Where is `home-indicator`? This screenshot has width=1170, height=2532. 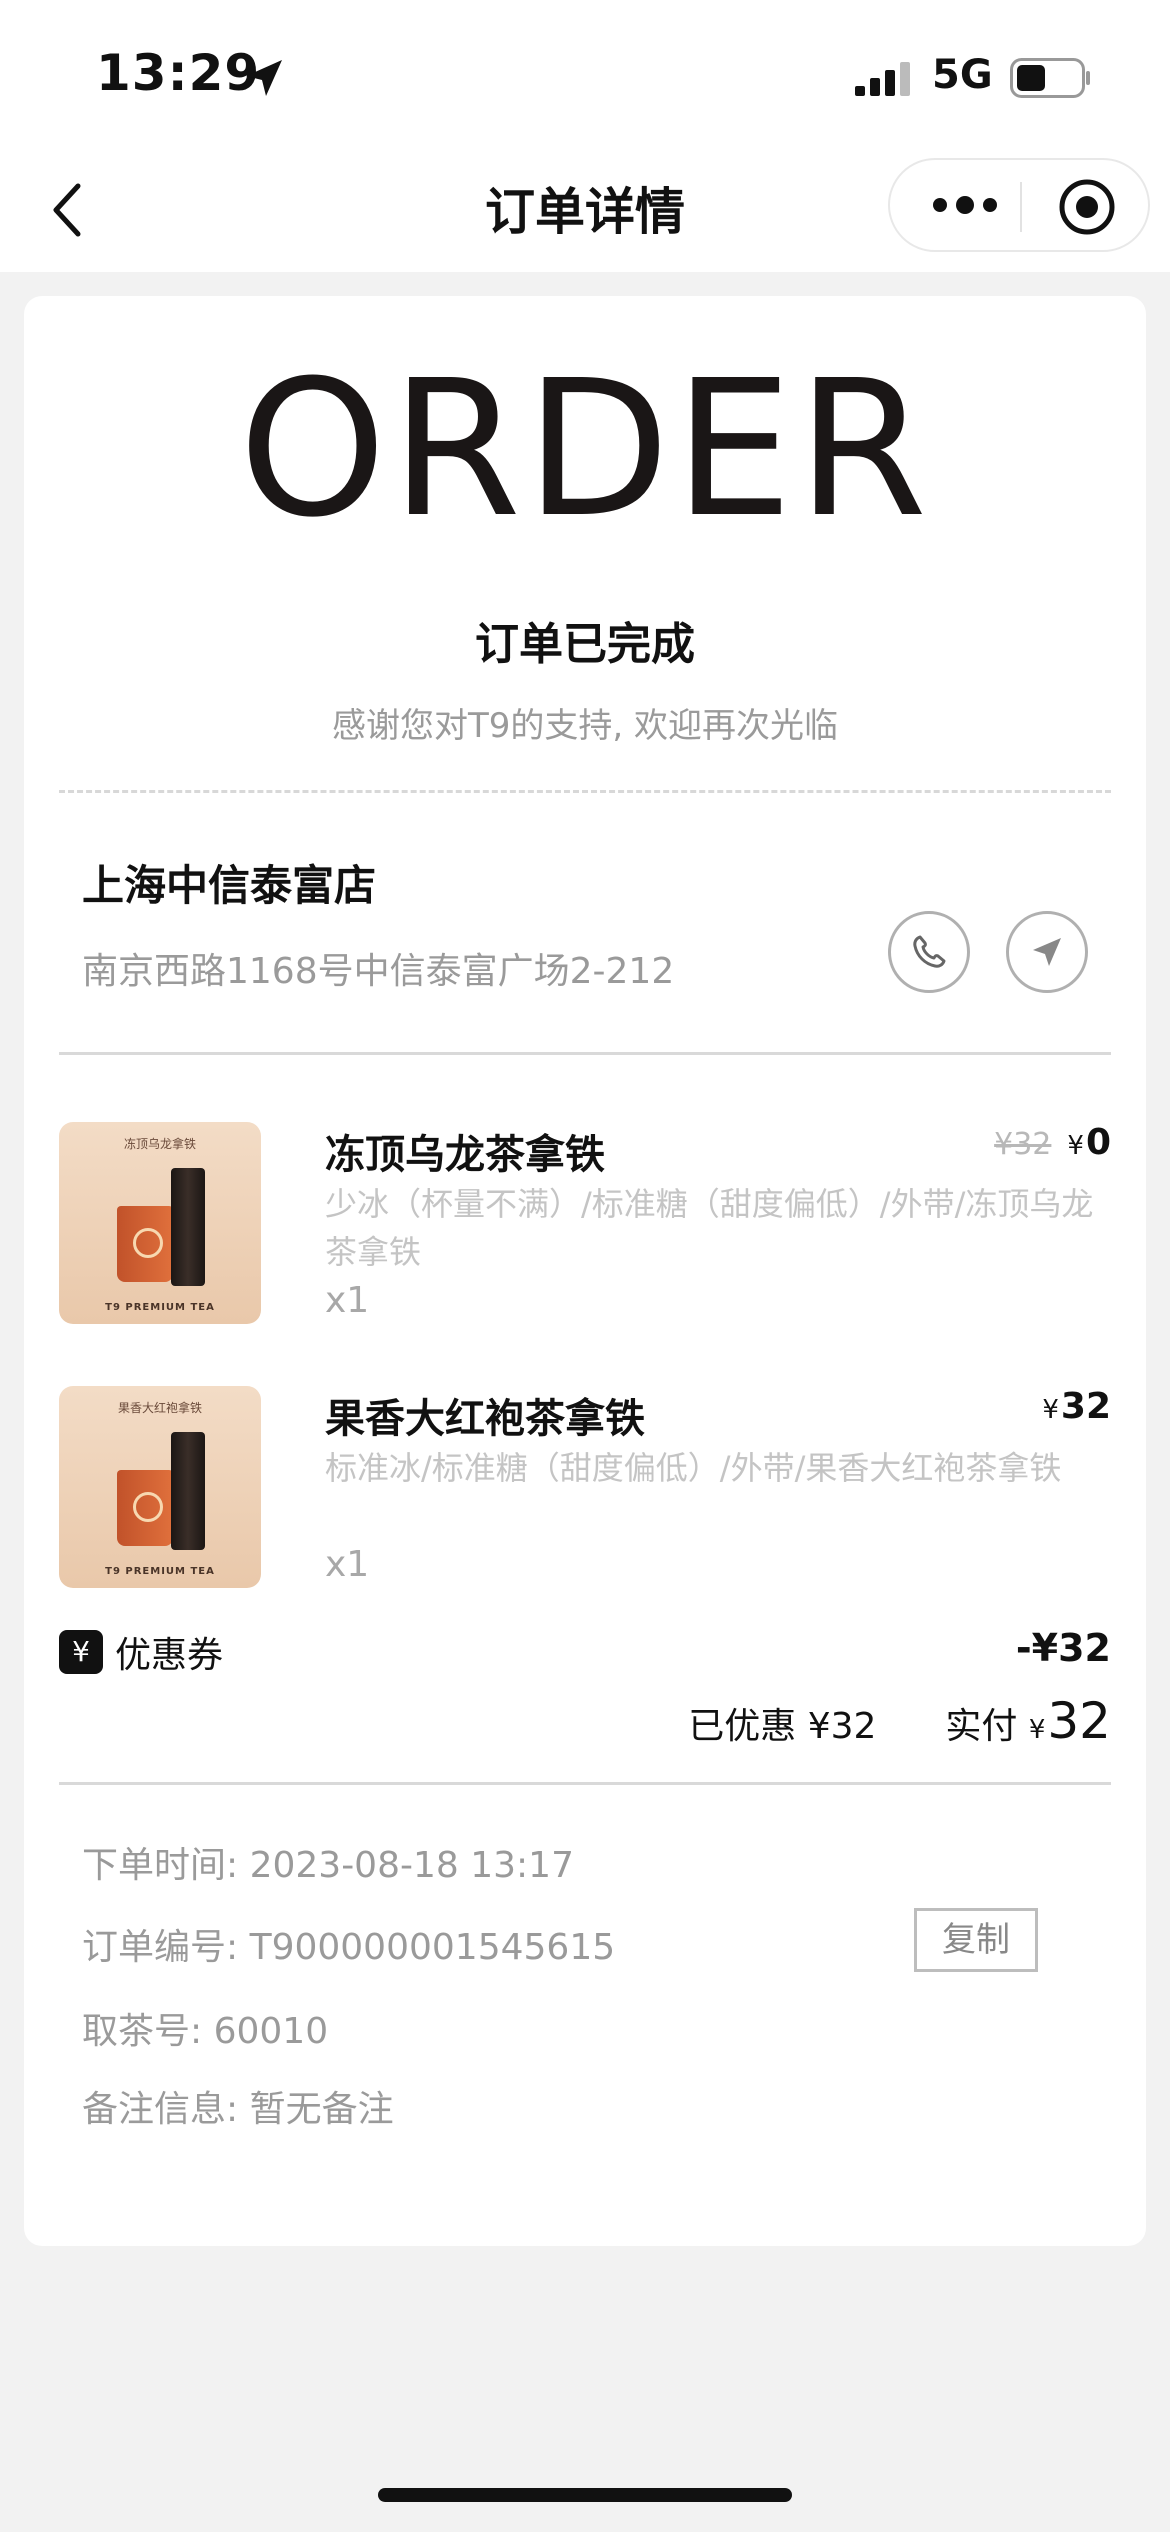
home-indicator is located at coordinates (585, 2495).